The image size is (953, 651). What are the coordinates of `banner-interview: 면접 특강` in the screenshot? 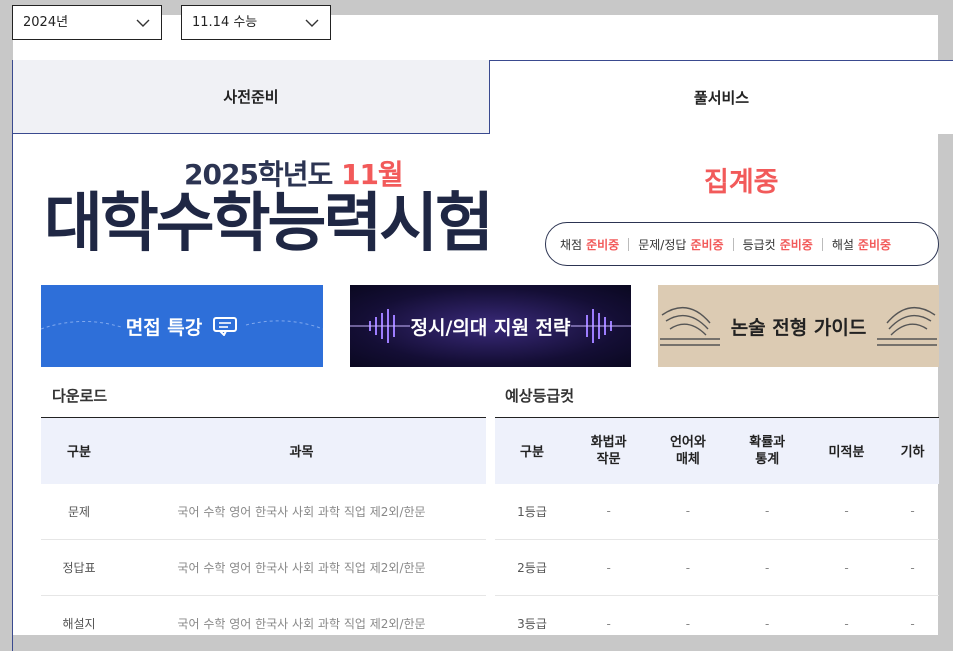 It's located at (182, 326).